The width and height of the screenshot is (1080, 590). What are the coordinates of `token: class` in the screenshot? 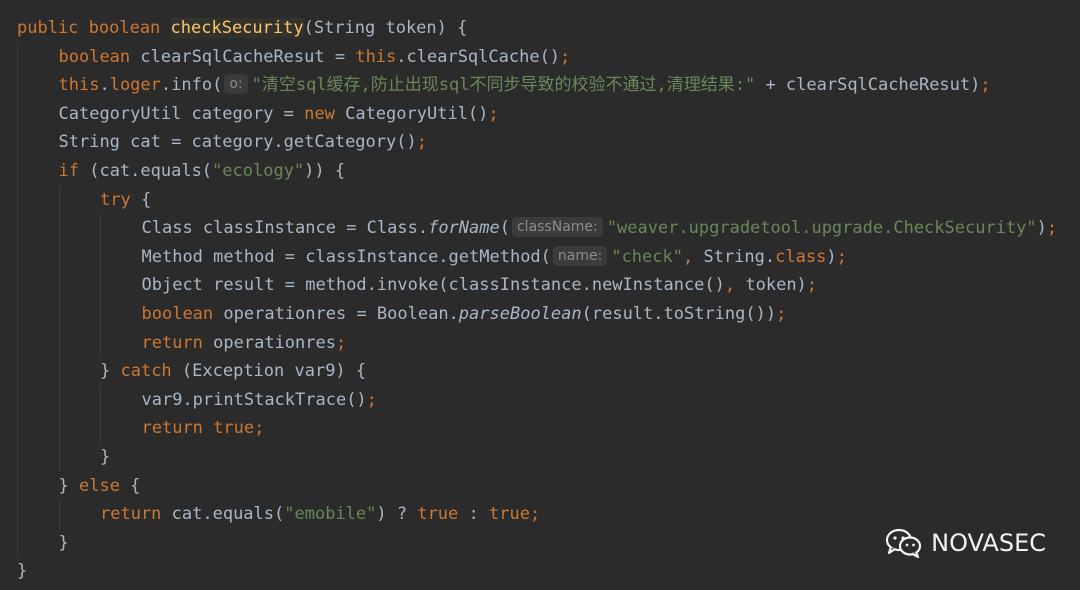 It's located at (801, 256).